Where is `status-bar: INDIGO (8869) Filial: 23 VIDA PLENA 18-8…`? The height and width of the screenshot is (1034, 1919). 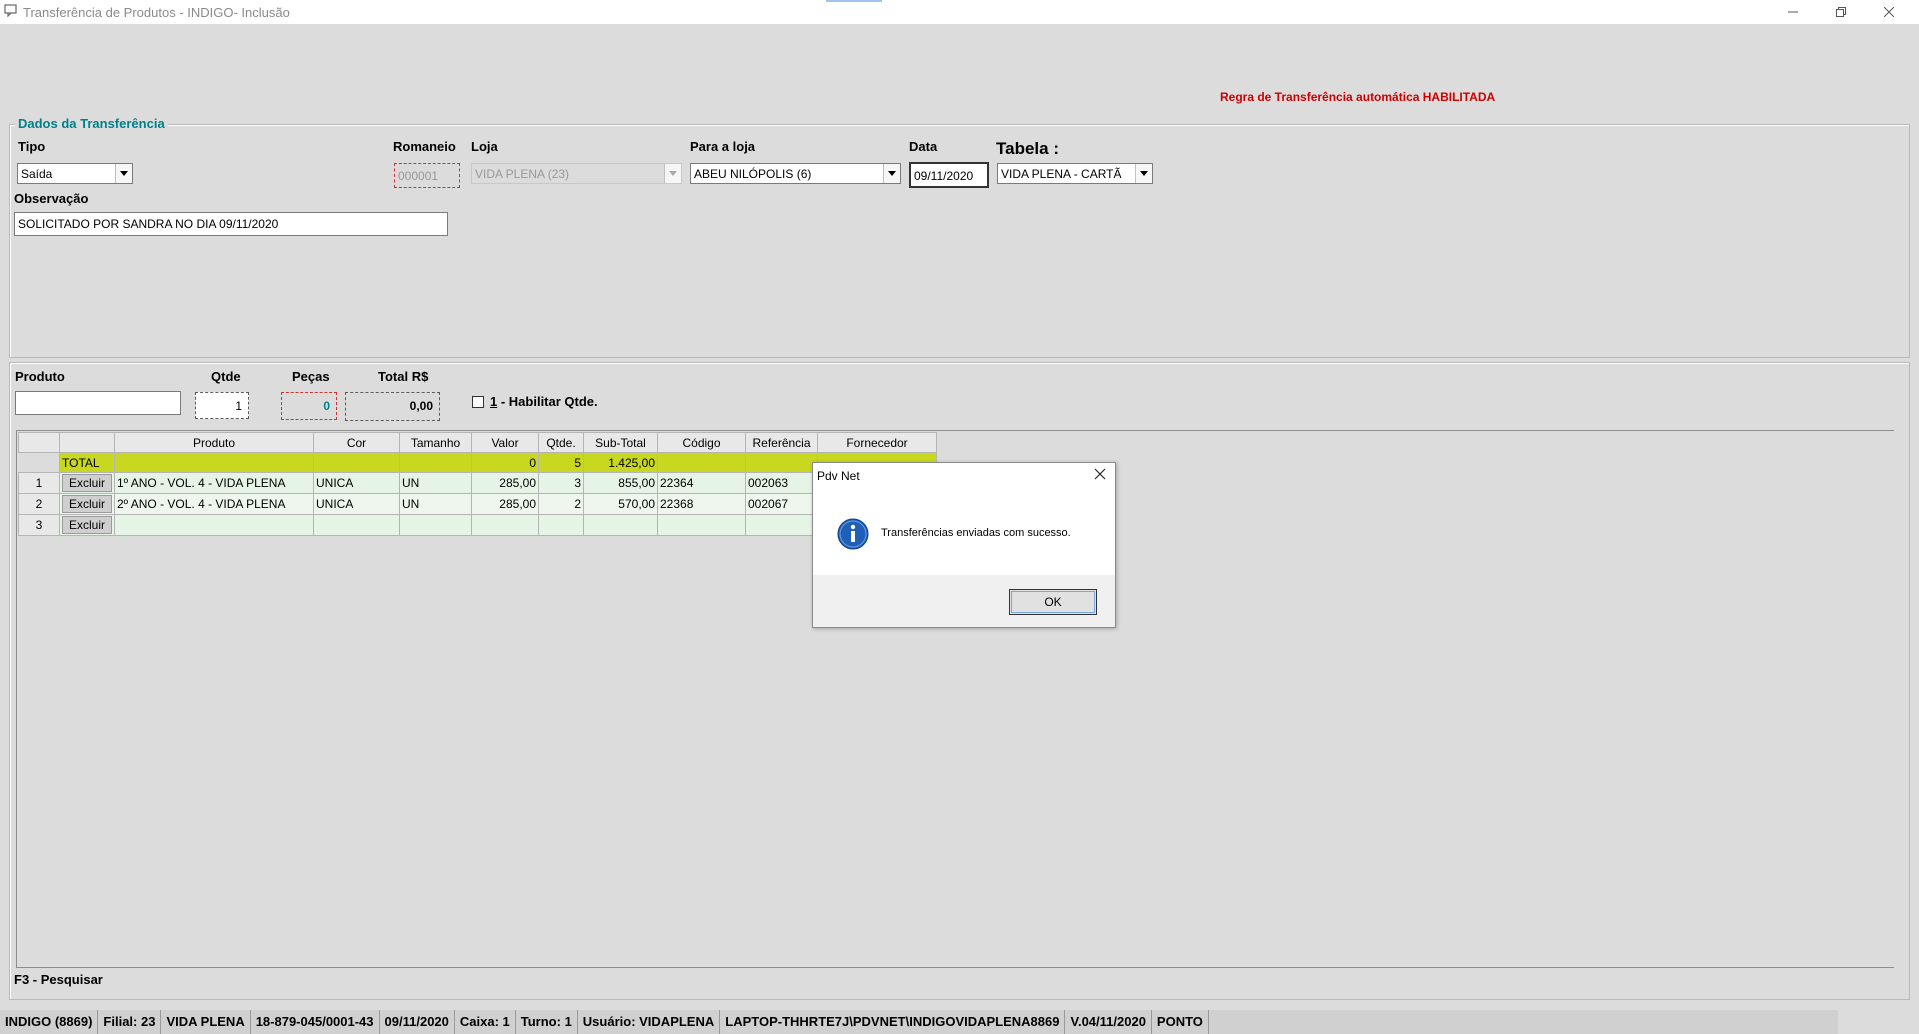
status-bar: INDIGO (8869) Filial: 23 VIDA PLENA 18-8… is located at coordinates (919, 1022).